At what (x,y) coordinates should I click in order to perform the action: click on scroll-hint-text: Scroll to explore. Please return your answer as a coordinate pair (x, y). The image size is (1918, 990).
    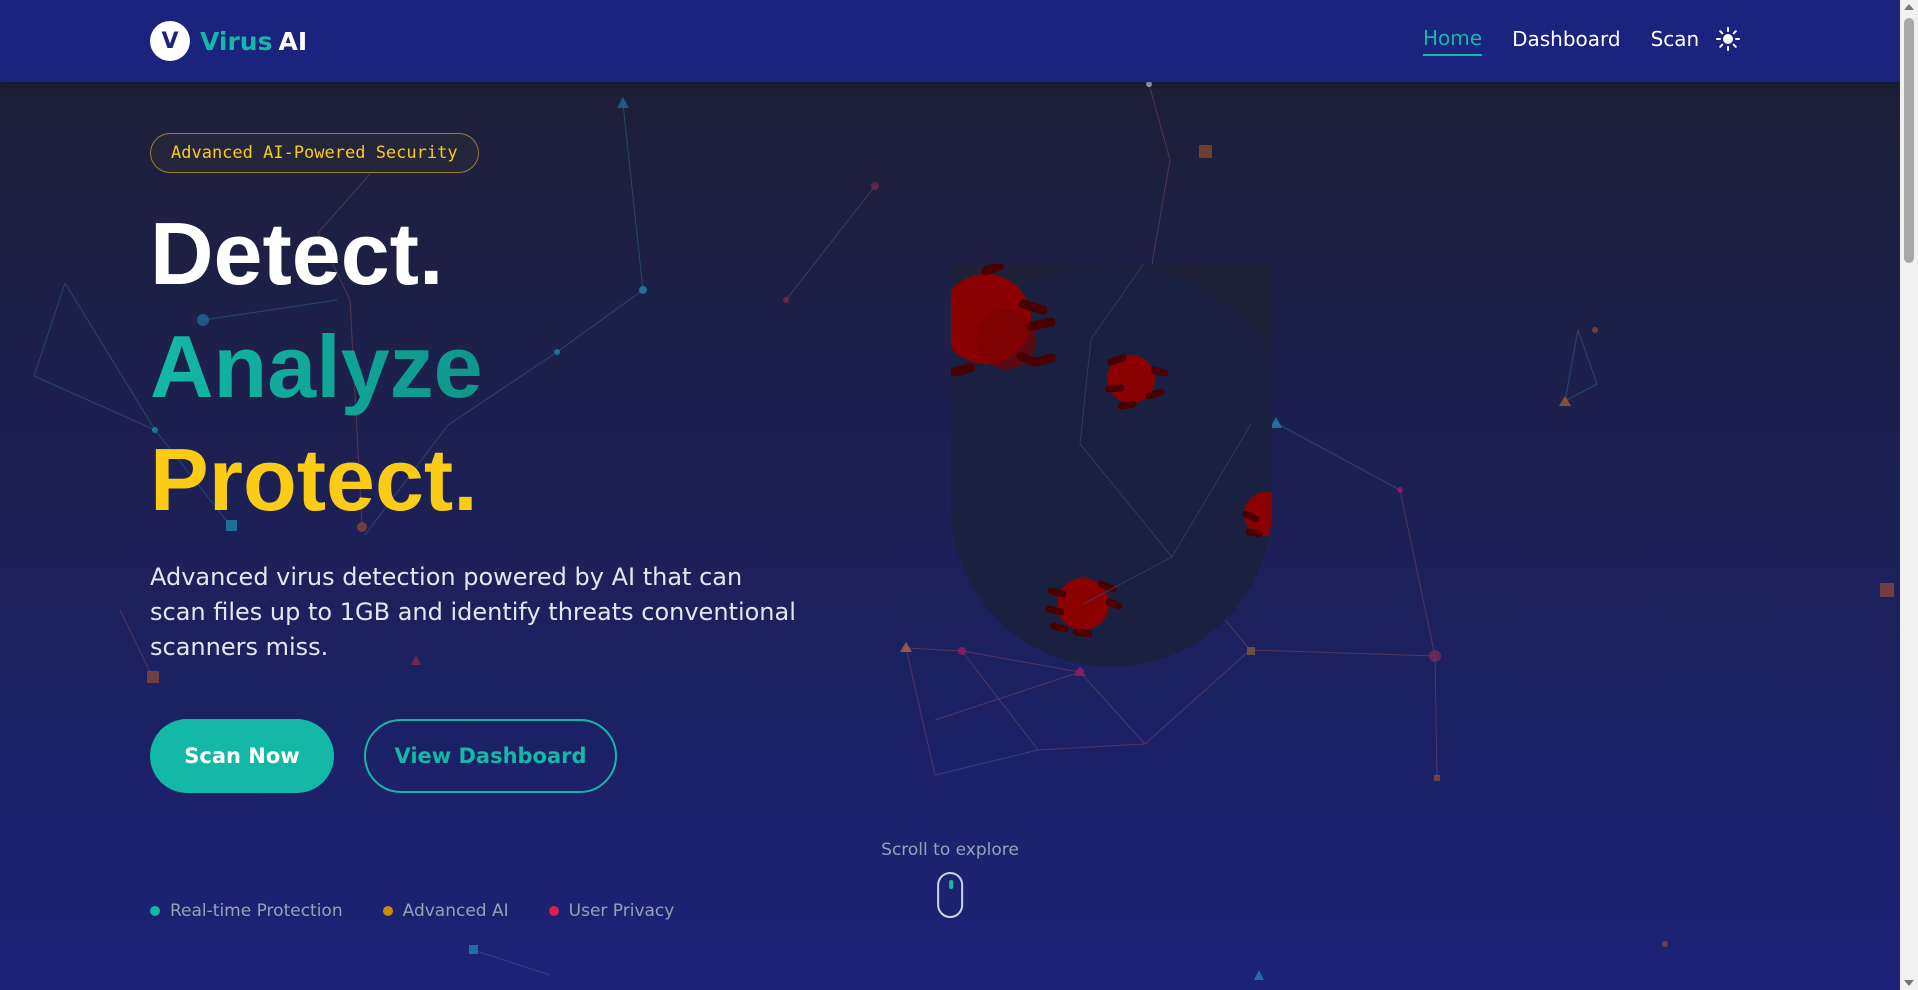
    Looking at the image, I should click on (950, 850).